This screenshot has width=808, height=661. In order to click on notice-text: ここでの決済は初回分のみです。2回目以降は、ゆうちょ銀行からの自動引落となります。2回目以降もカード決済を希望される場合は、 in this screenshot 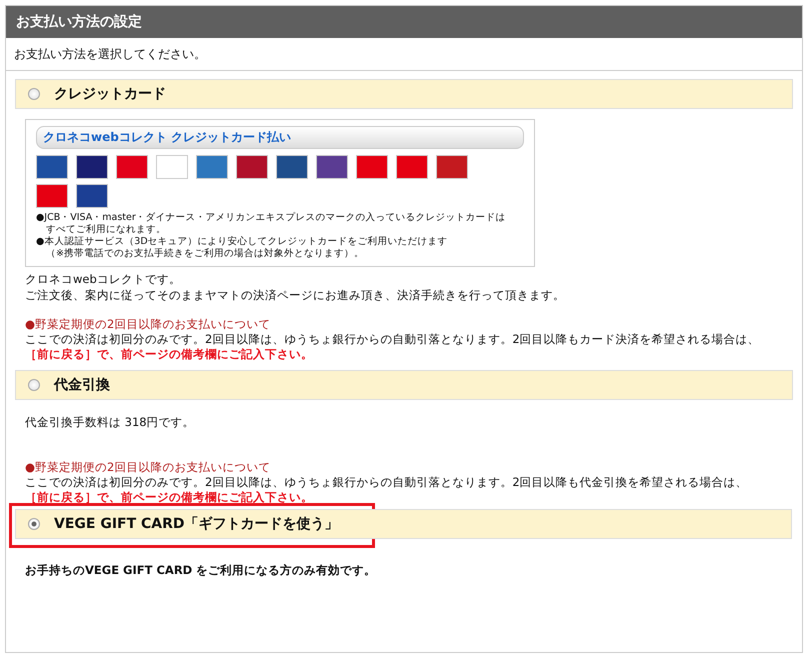, I will do `click(393, 339)`.